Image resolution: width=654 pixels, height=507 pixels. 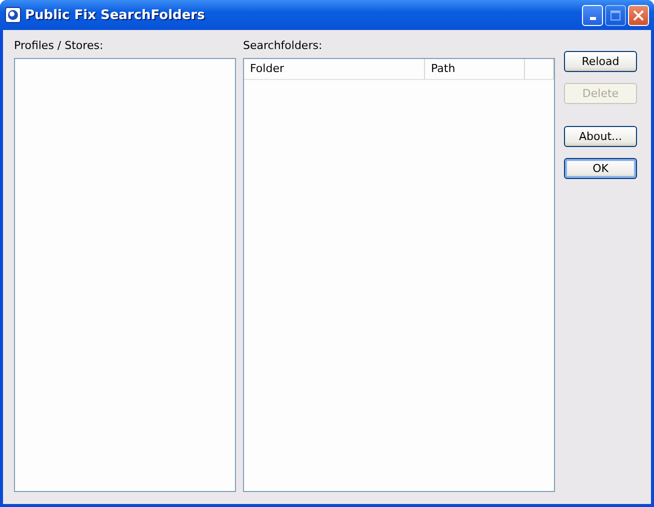 I want to click on dialog-button: OK, so click(x=600, y=168).